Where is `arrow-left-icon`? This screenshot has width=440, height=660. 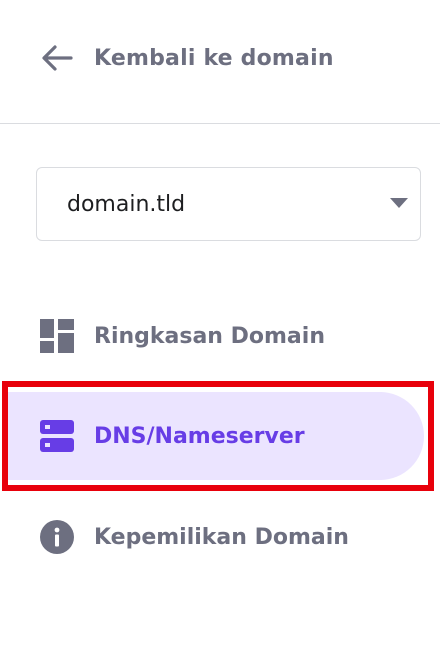 arrow-left-icon is located at coordinates (57, 58).